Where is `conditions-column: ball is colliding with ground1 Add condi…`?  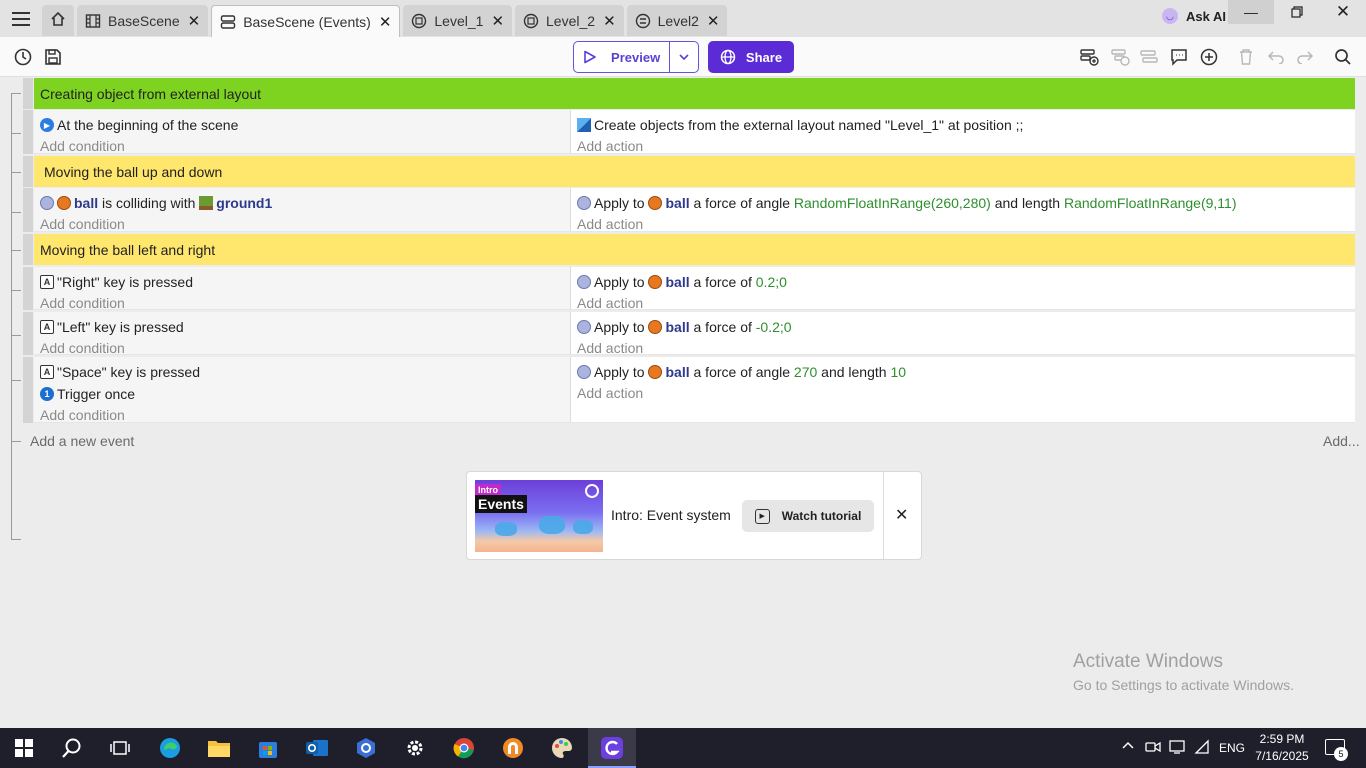 conditions-column: ball is colliding with ground1 Add condi… is located at coordinates (302, 211).